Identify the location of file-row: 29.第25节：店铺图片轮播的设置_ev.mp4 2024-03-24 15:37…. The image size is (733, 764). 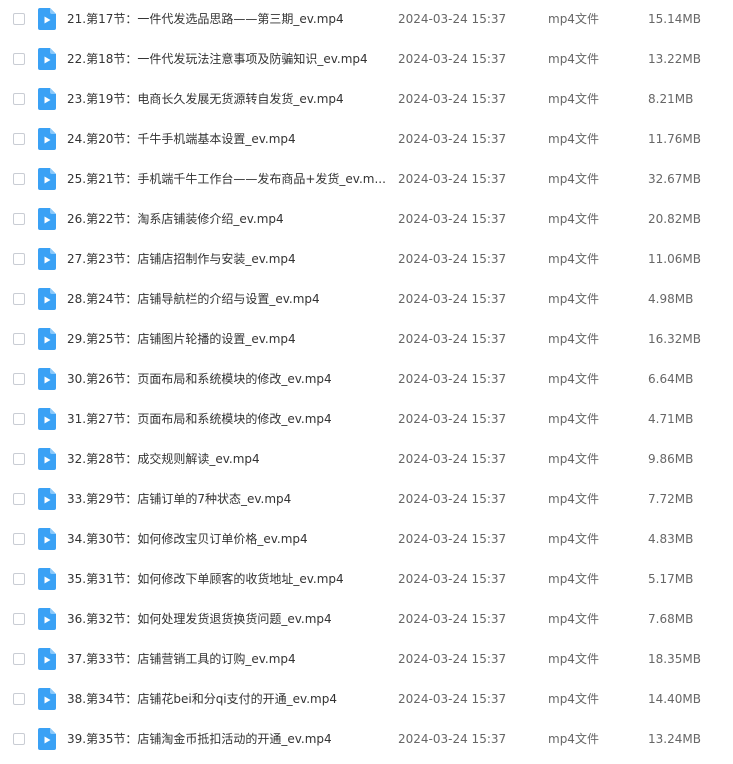
(366, 340).